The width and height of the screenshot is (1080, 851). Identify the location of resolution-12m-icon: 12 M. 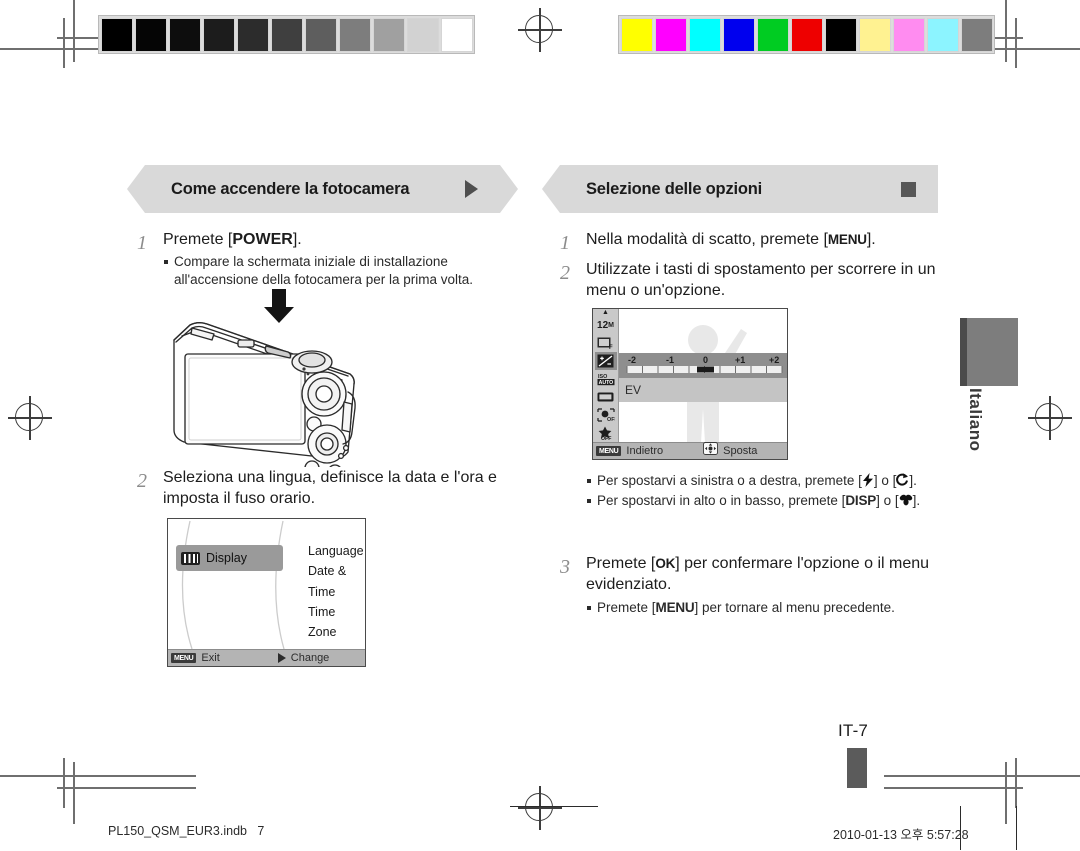
(606, 325).